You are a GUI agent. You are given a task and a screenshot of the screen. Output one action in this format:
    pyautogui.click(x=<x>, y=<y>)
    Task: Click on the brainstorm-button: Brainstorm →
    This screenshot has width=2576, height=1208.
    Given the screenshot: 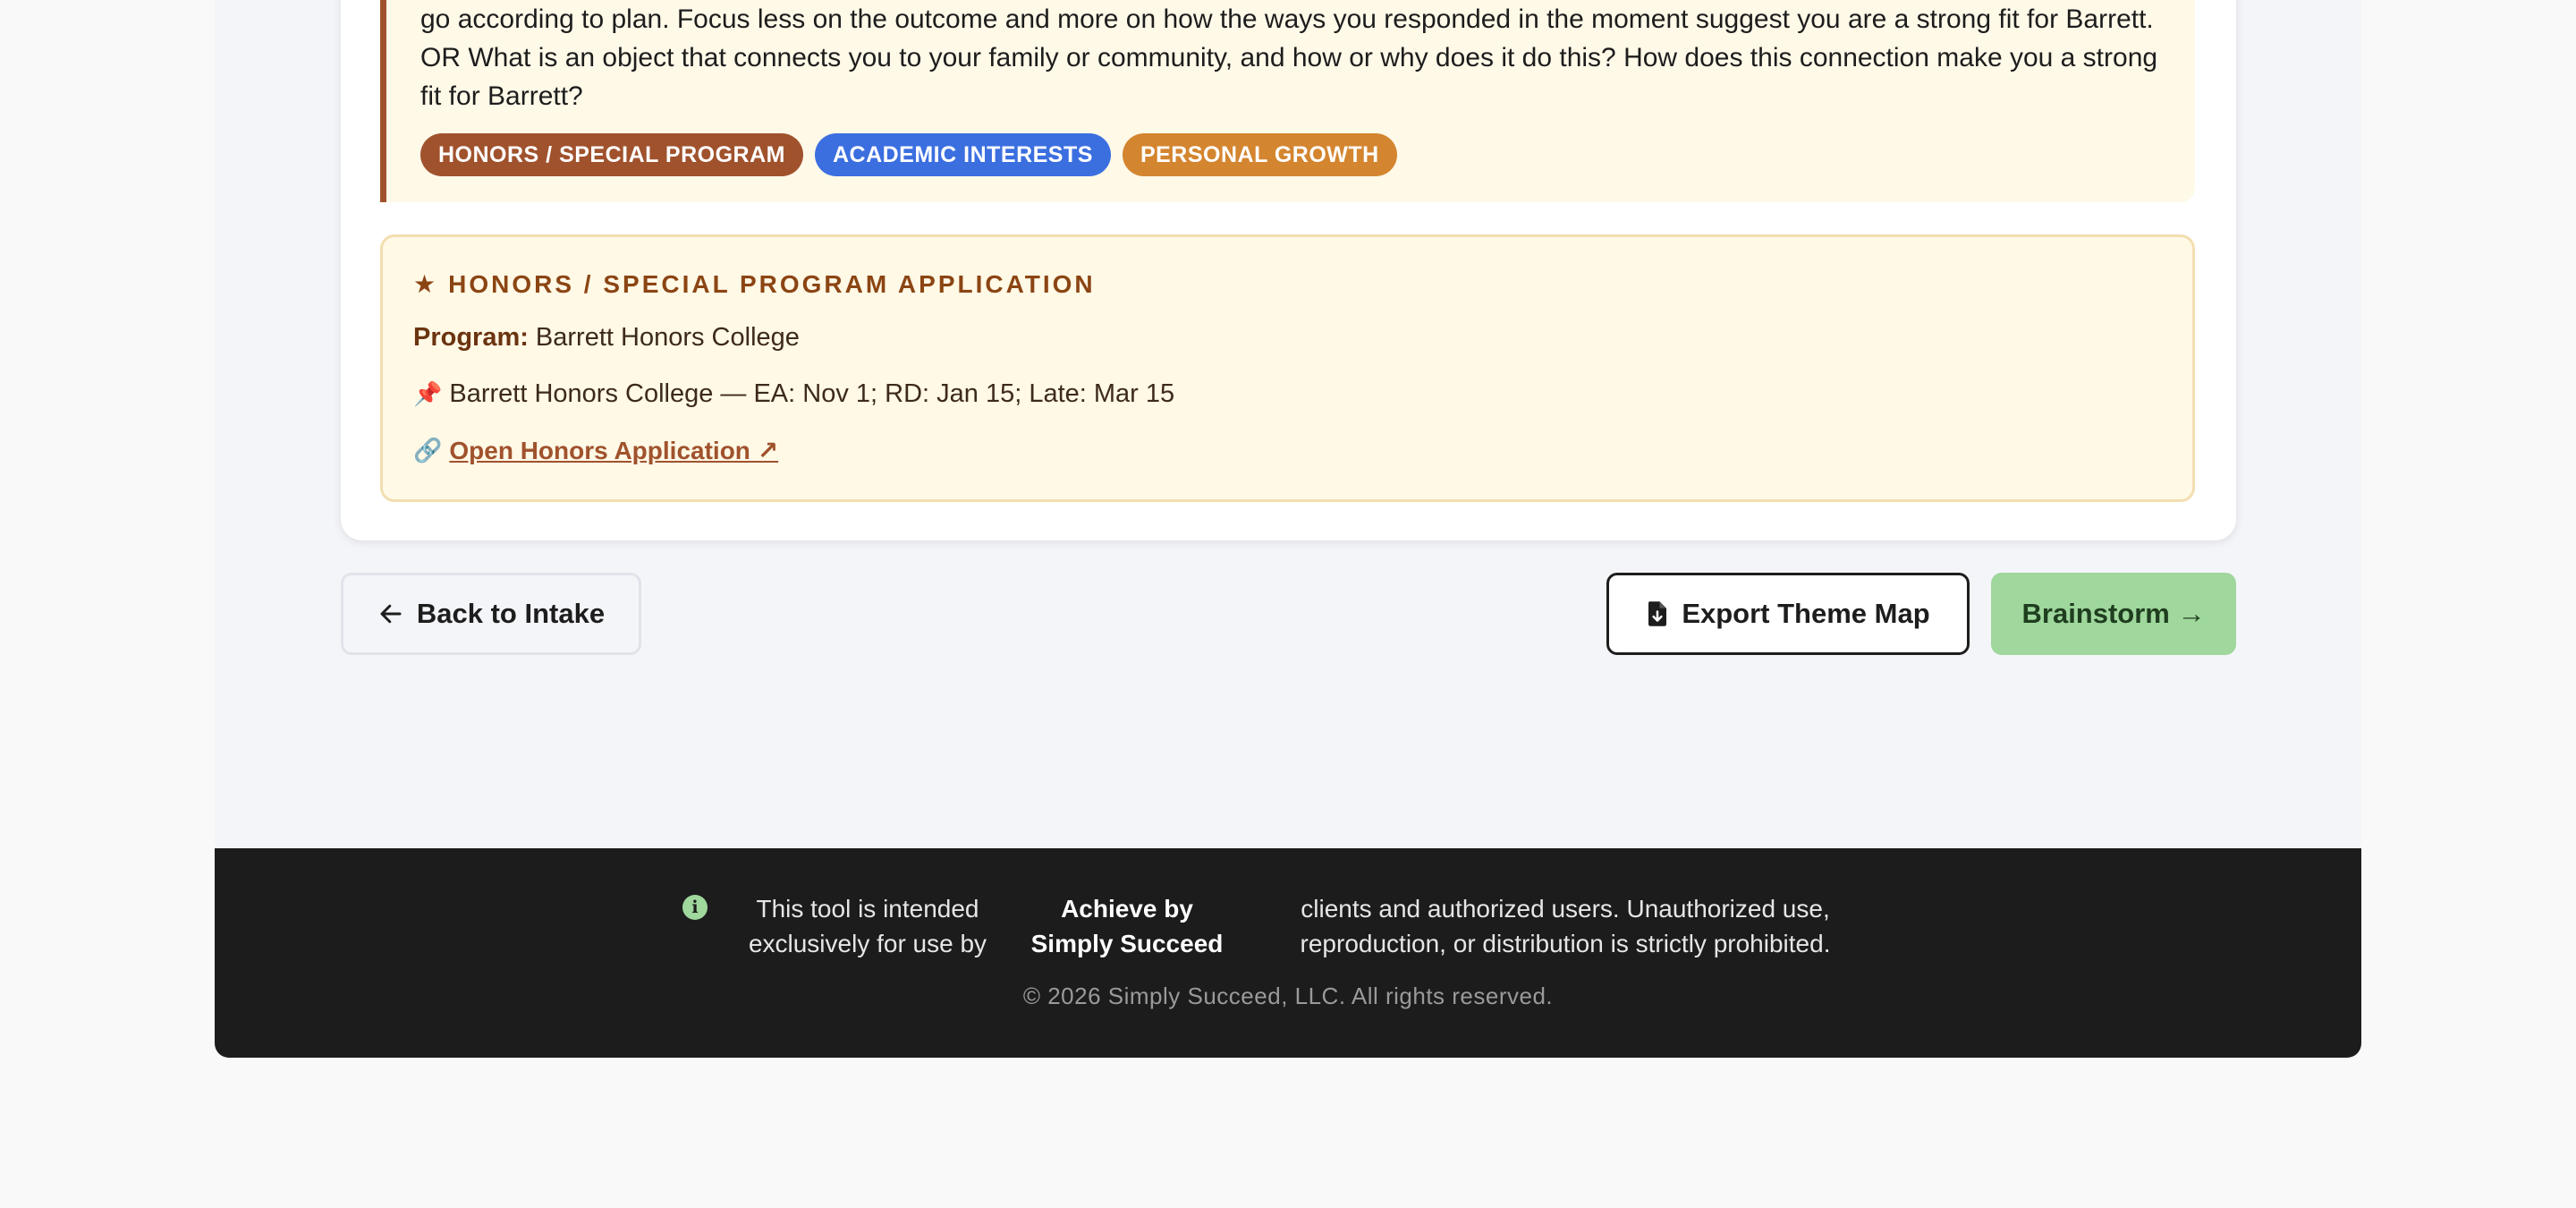 What is the action you would take?
    pyautogui.click(x=2113, y=614)
    